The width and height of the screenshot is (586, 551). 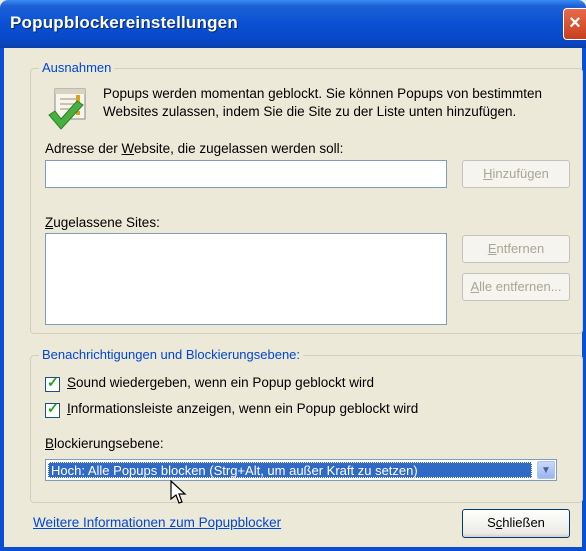 What do you see at coordinates (67, 109) in the screenshot?
I see `popup-warning-icon` at bounding box center [67, 109].